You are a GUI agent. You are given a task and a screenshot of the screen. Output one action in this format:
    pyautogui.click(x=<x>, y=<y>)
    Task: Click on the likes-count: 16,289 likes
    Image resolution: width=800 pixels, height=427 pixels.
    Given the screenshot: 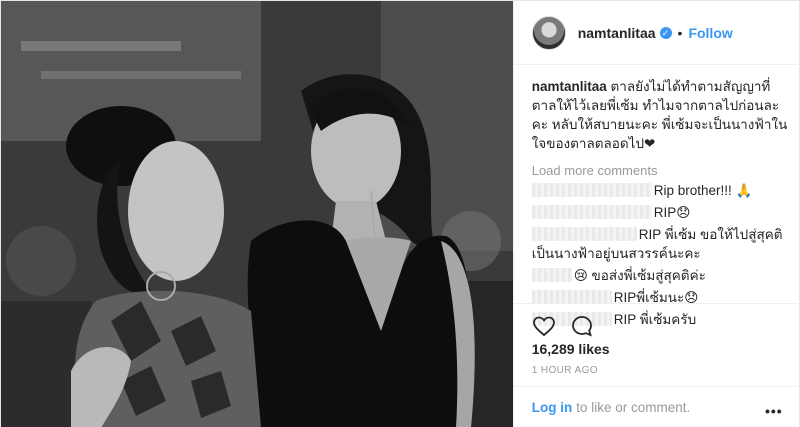 What is the action you would take?
    pyautogui.click(x=571, y=349)
    